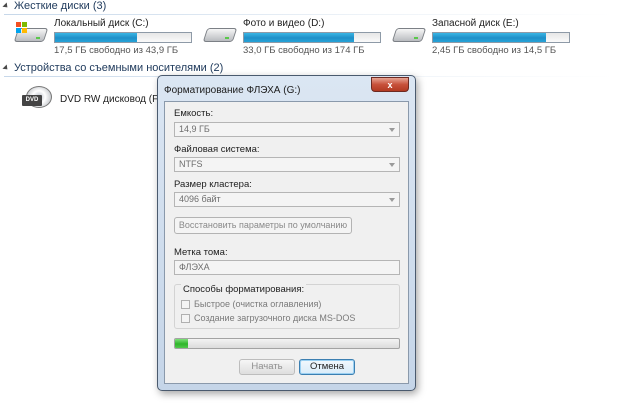 The image size is (620, 413). Describe the element at coordinates (287, 129) in the screenshot. I see `capacity-select: 14,9 ГБ` at that location.